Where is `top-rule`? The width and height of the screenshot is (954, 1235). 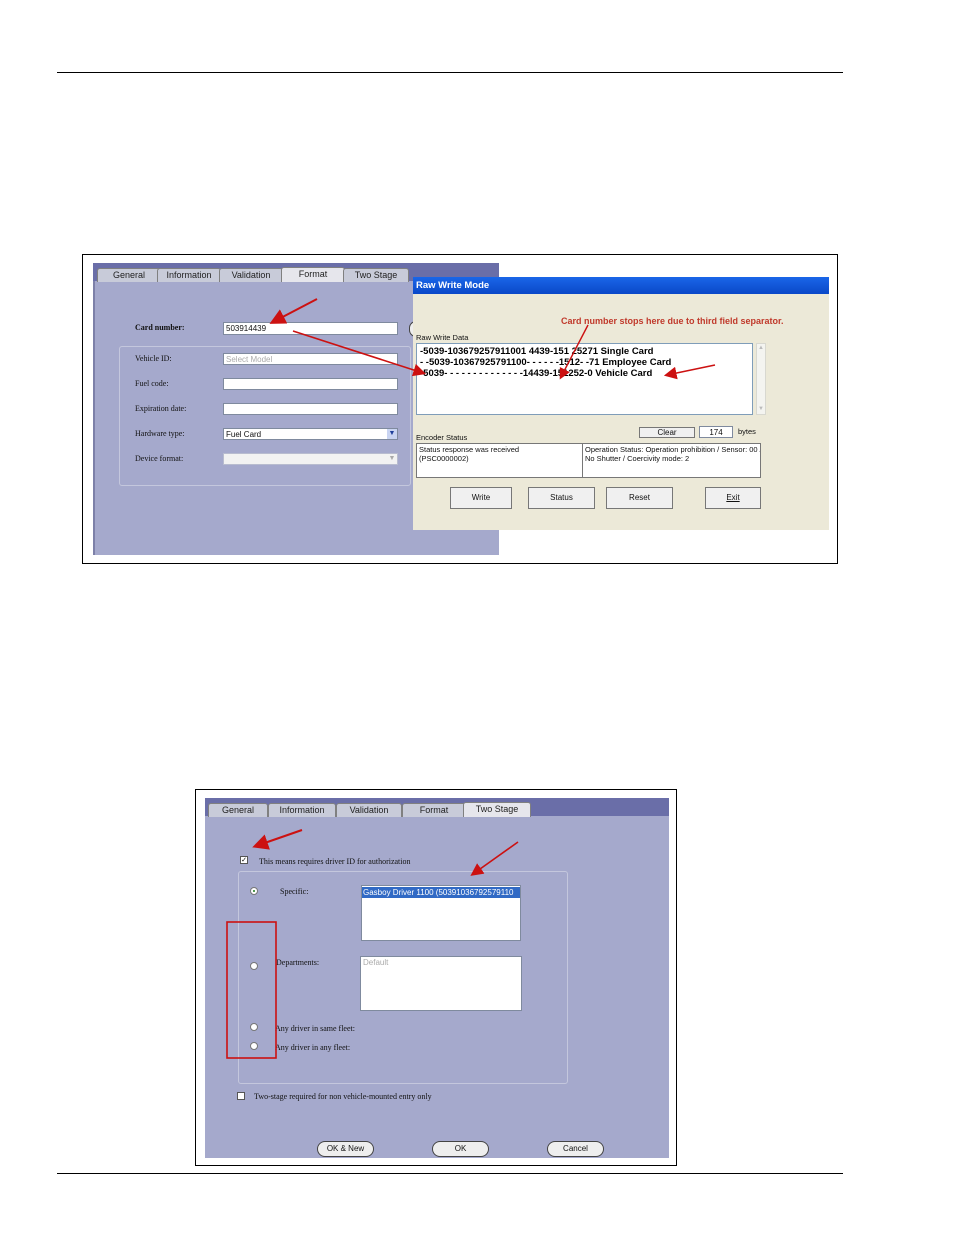 top-rule is located at coordinates (450, 72).